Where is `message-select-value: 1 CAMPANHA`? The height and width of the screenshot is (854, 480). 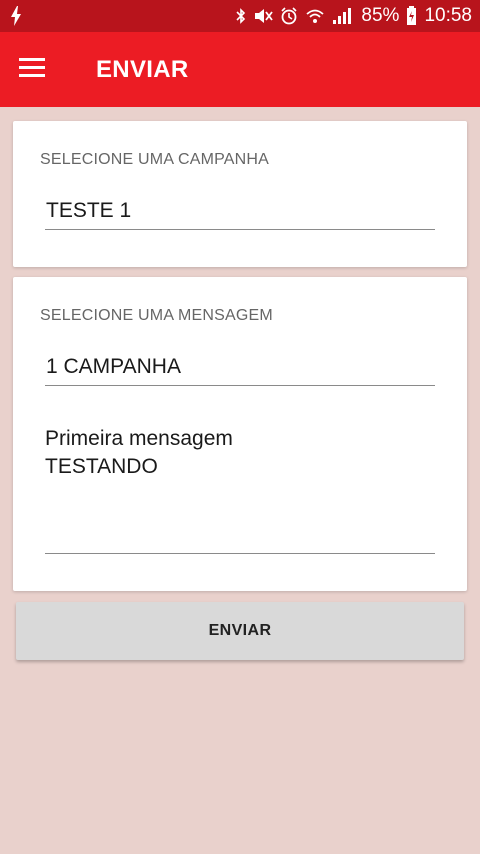 message-select-value: 1 CAMPANHA is located at coordinates (113, 366).